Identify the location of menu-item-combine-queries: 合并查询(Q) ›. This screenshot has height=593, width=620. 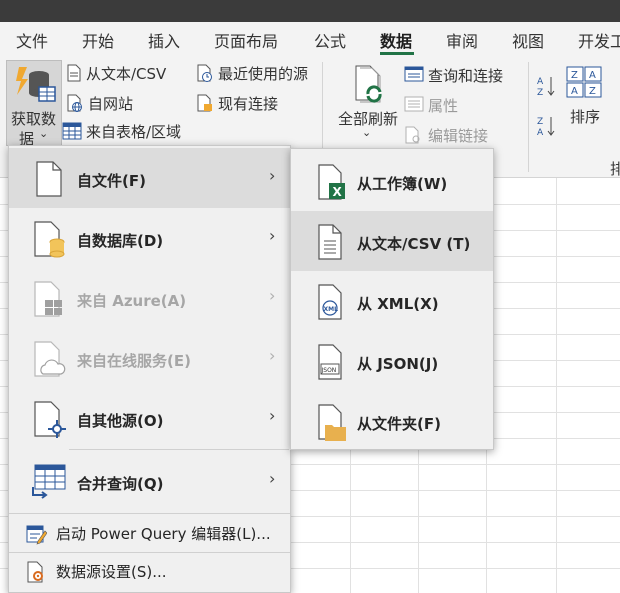
(149, 481).